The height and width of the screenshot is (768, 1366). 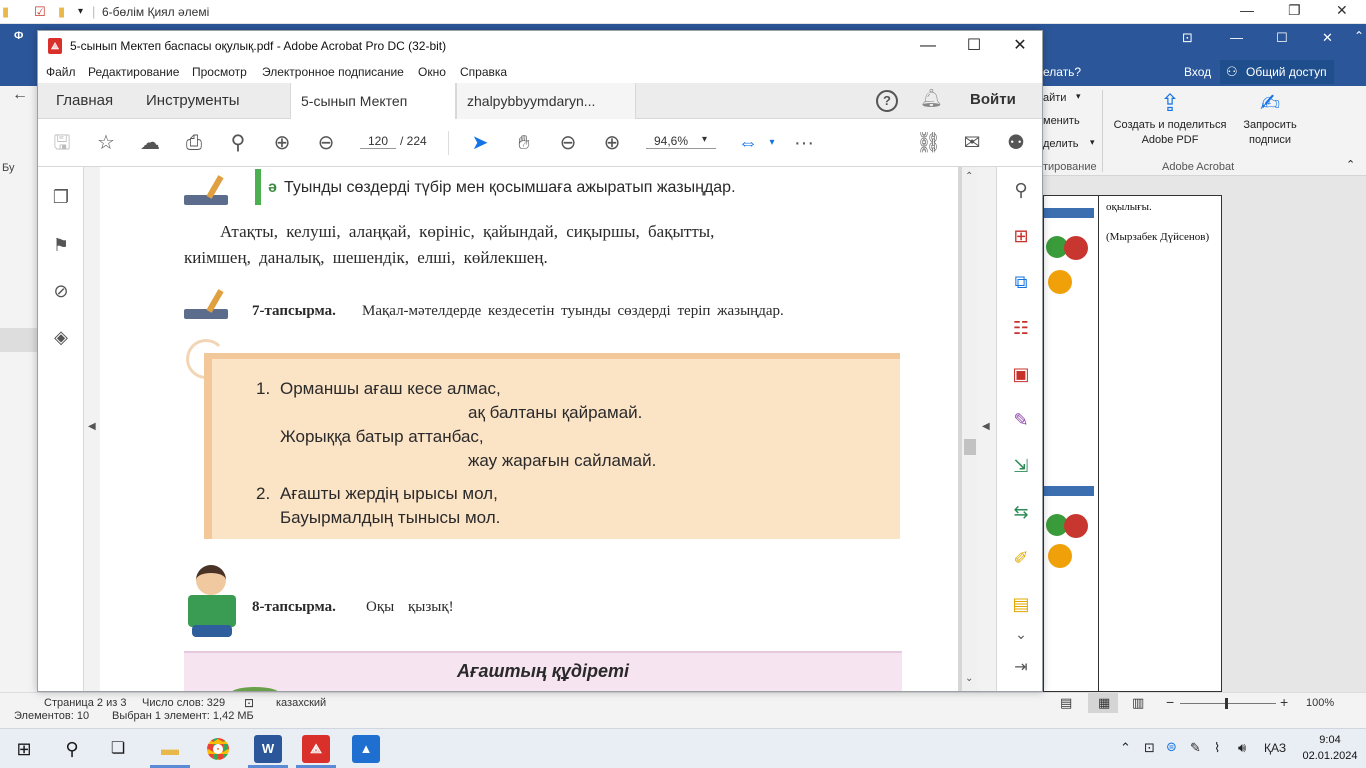 I want to click on page-down-icon: ⊖, so click(x=326, y=143).